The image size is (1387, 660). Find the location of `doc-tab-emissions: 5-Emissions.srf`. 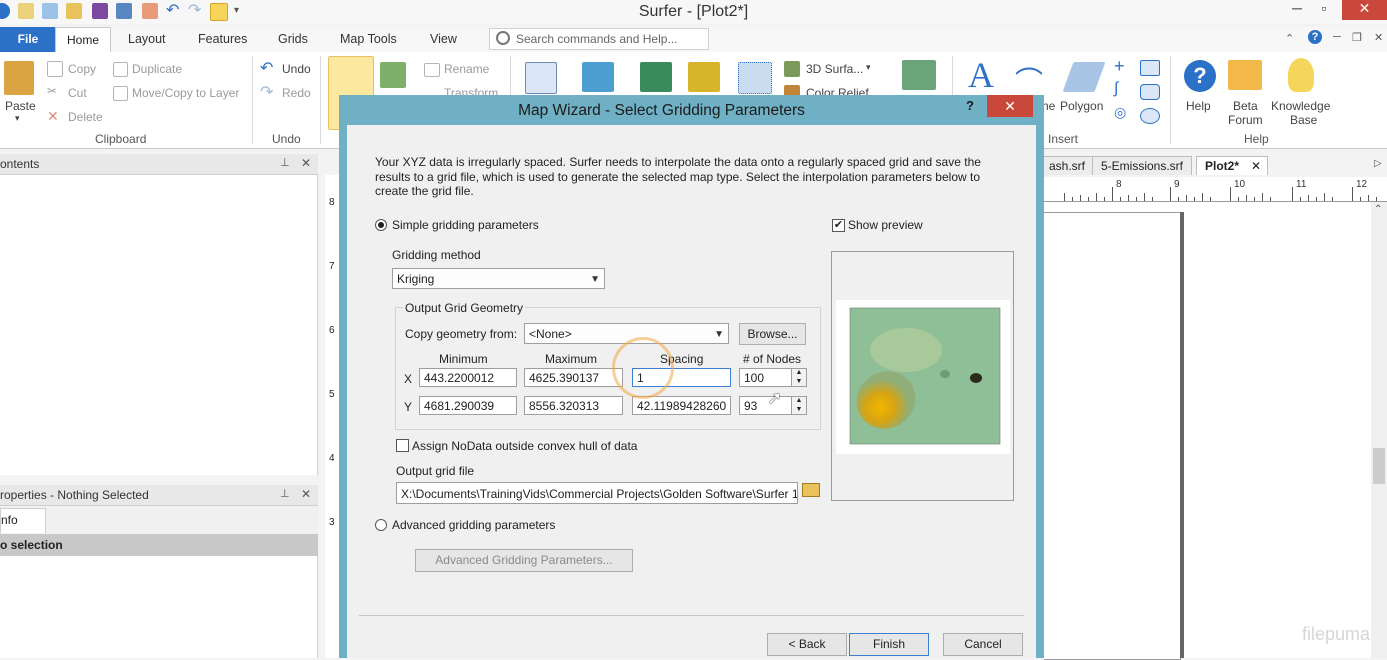

doc-tab-emissions: 5-Emissions.srf is located at coordinates (1142, 165).